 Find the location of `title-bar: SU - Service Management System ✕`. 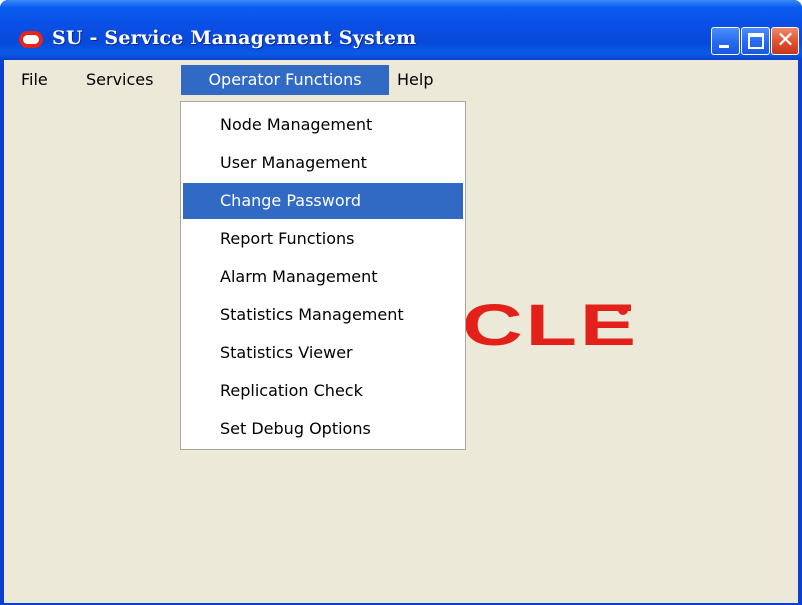

title-bar: SU - Service Management System ✕ is located at coordinates (401, 30).